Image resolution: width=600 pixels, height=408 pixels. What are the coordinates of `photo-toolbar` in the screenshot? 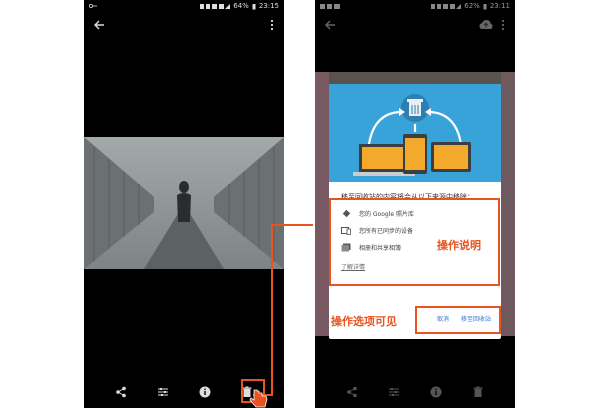 It's located at (415, 392).